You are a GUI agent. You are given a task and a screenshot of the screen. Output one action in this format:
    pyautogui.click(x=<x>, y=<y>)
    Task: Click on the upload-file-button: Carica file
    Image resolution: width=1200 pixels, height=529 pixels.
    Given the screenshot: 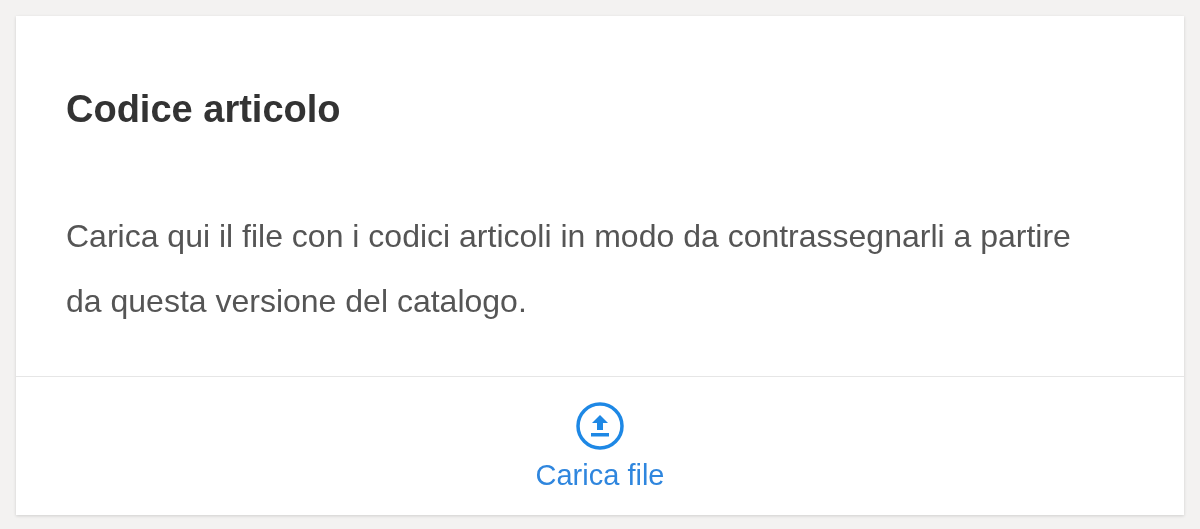 What is the action you would take?
    pyautogui.click(x=600, y=446)
    